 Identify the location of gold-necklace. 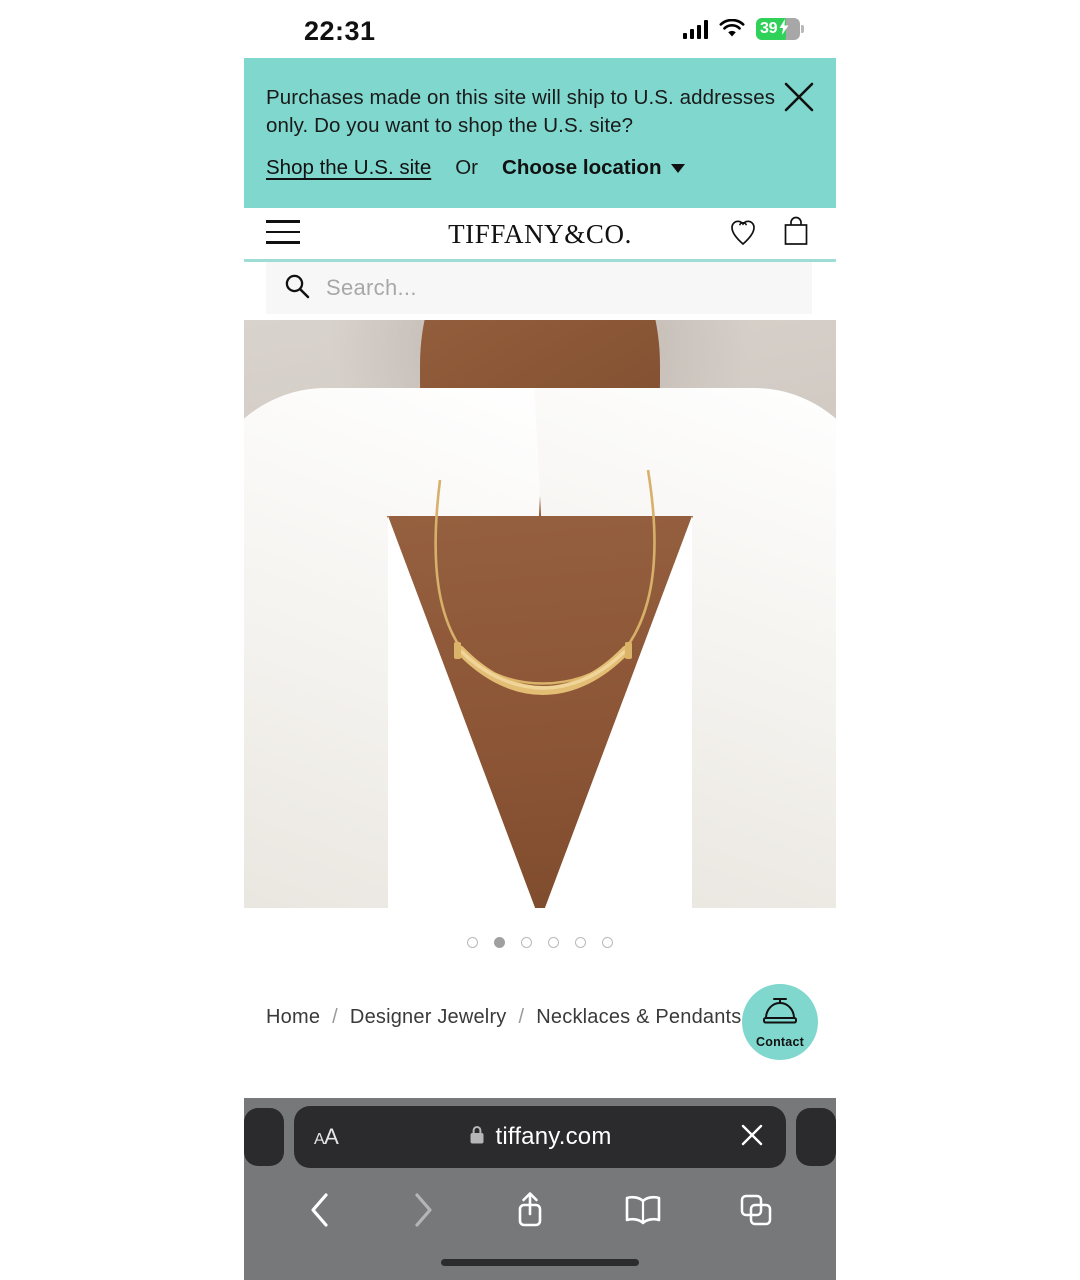
(545, 582).